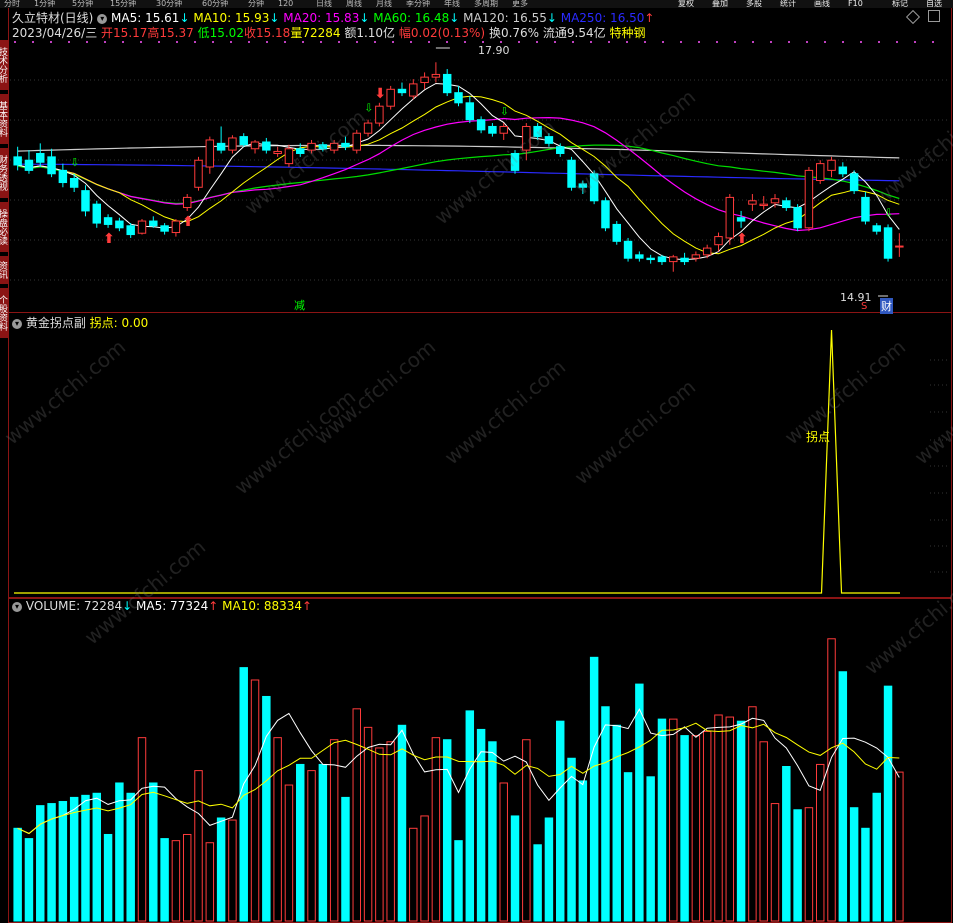 Image resolution: width=953 pixels, height=923 pixels. What do you see at coordinates (380, 94) in the screenshot?
I see `signal-arrow-icon: ⬇` at bounding box center [380, 94].